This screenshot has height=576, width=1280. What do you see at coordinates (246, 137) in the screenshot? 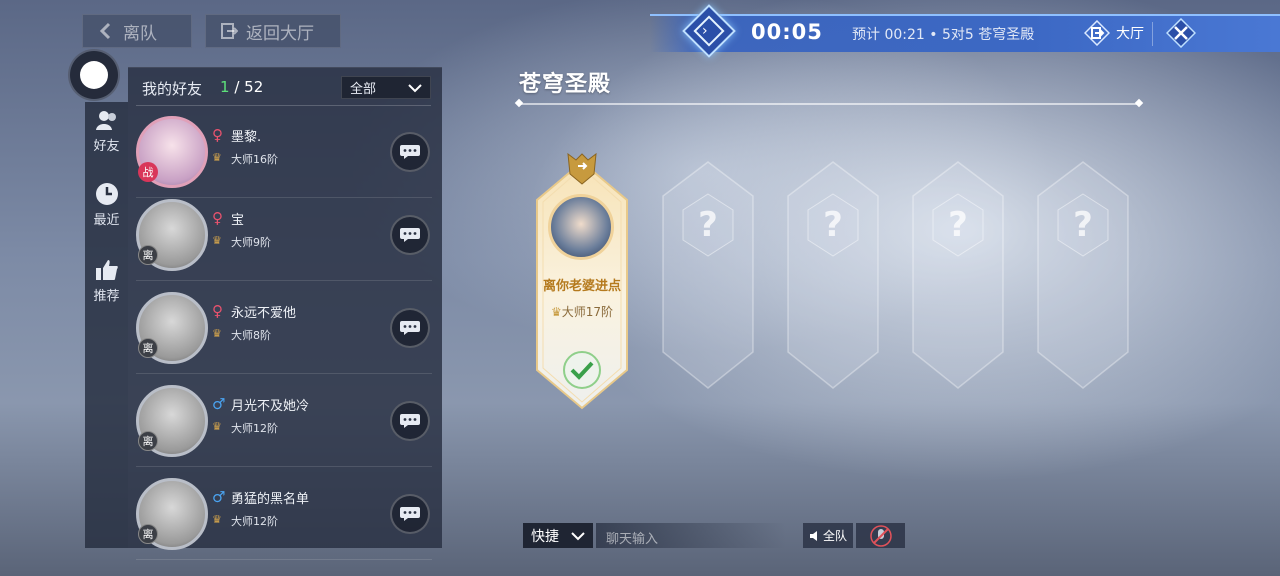
I see `friend-name: 墨黎.` at bounding box center [246, 137].